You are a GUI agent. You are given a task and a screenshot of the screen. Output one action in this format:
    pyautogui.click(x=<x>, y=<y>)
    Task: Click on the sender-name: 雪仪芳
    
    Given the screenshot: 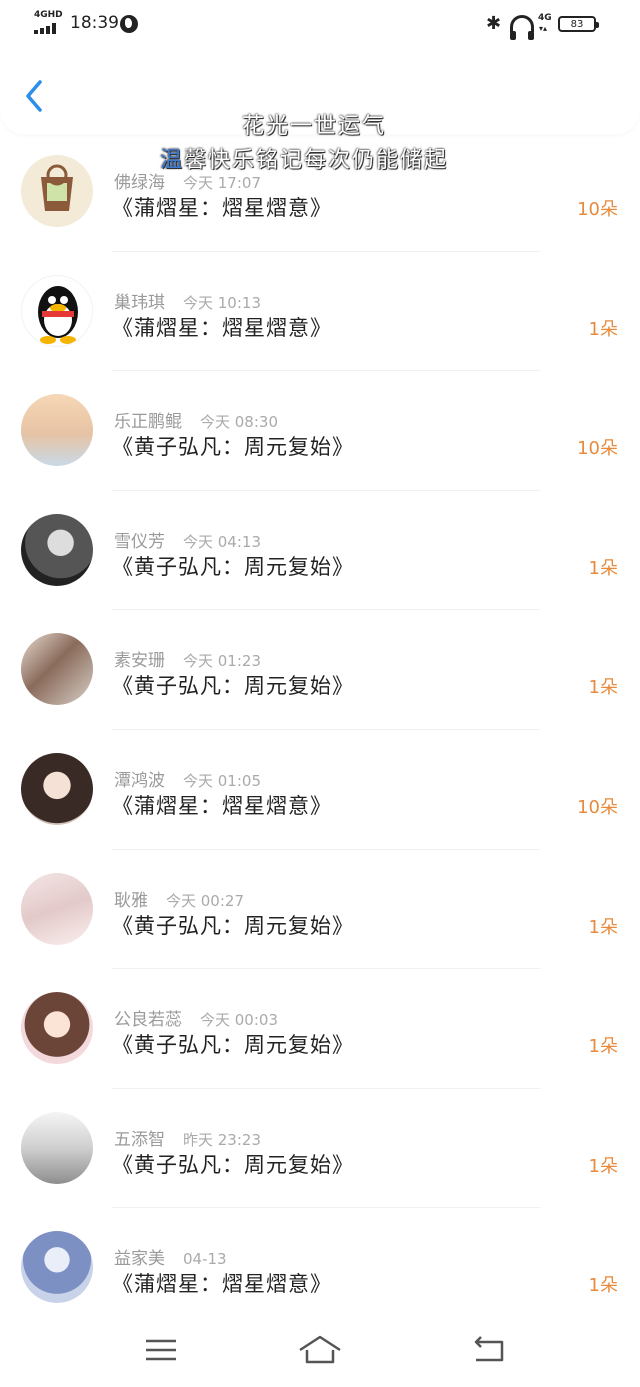 What is the action you would take?
    pyautogui.click(x=139, y=541)
    